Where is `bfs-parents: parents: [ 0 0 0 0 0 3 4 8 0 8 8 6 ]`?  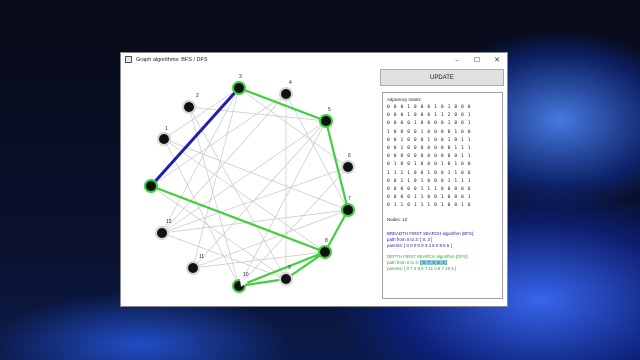
bfs-parents: parents: [ 0 0 0 0 0 3 4 8 0 8 8 6 ] is located at coordinates (419, 245).